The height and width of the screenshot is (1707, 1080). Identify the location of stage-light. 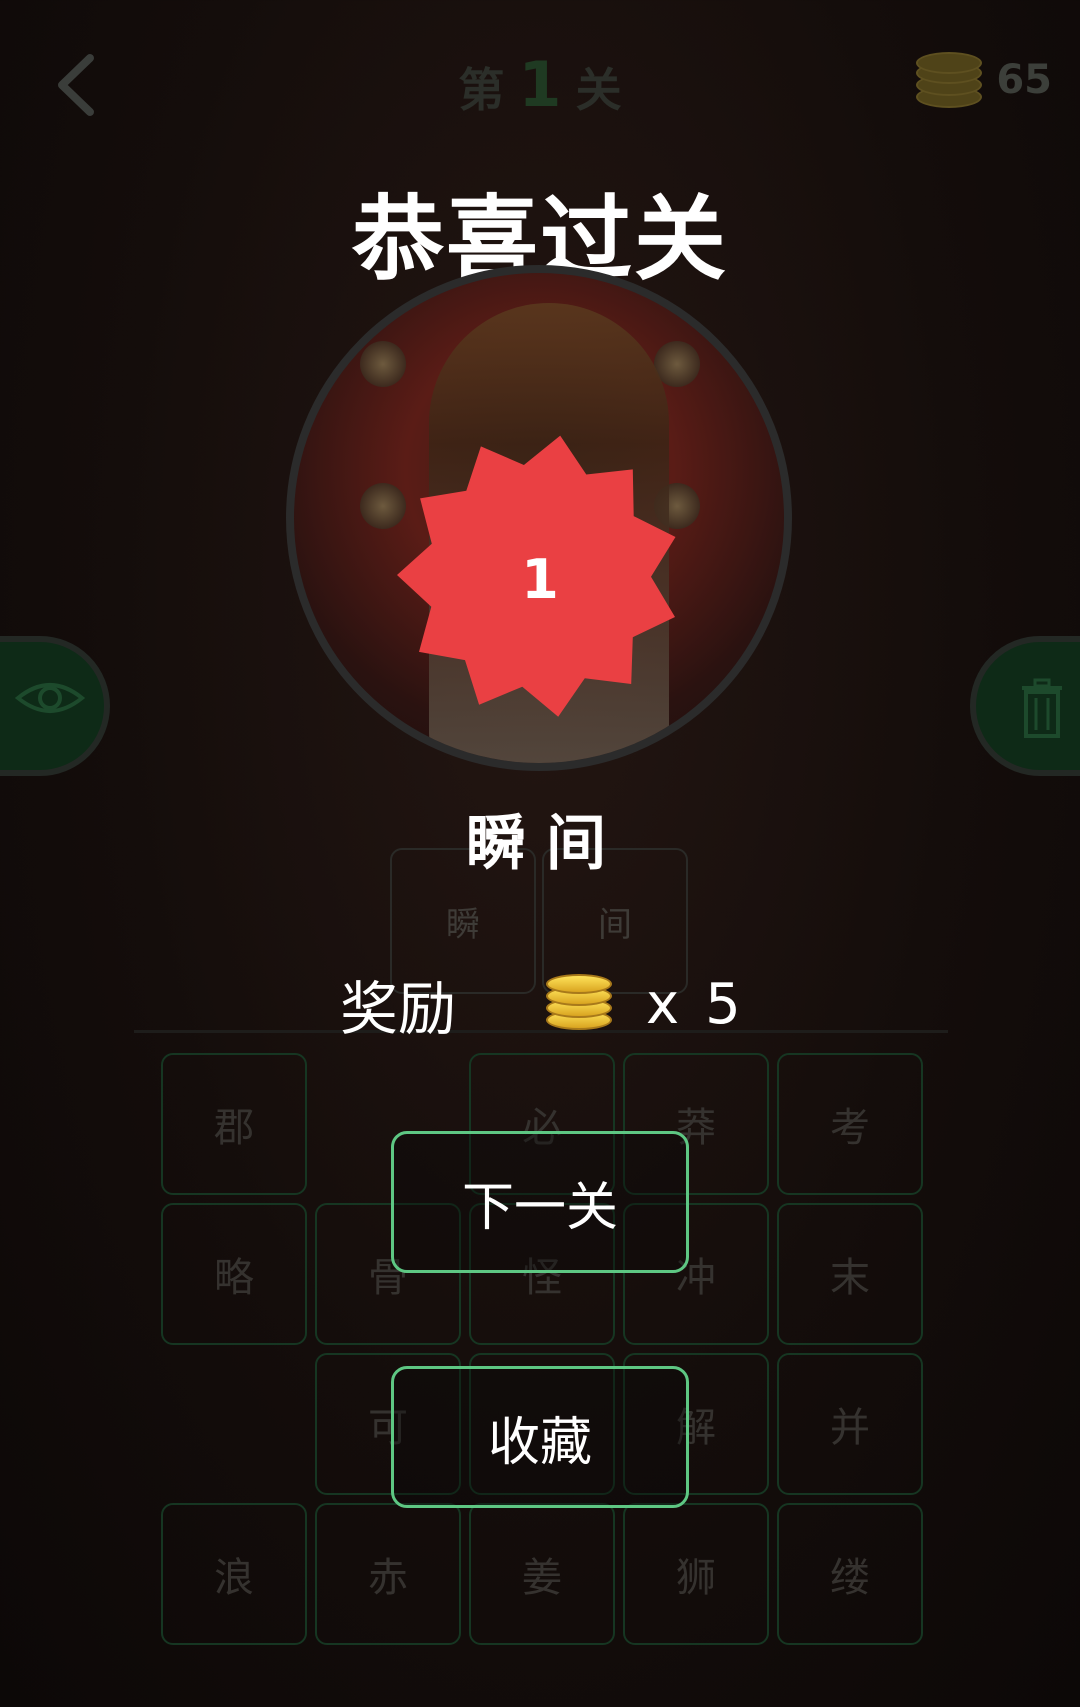
(383, 364).